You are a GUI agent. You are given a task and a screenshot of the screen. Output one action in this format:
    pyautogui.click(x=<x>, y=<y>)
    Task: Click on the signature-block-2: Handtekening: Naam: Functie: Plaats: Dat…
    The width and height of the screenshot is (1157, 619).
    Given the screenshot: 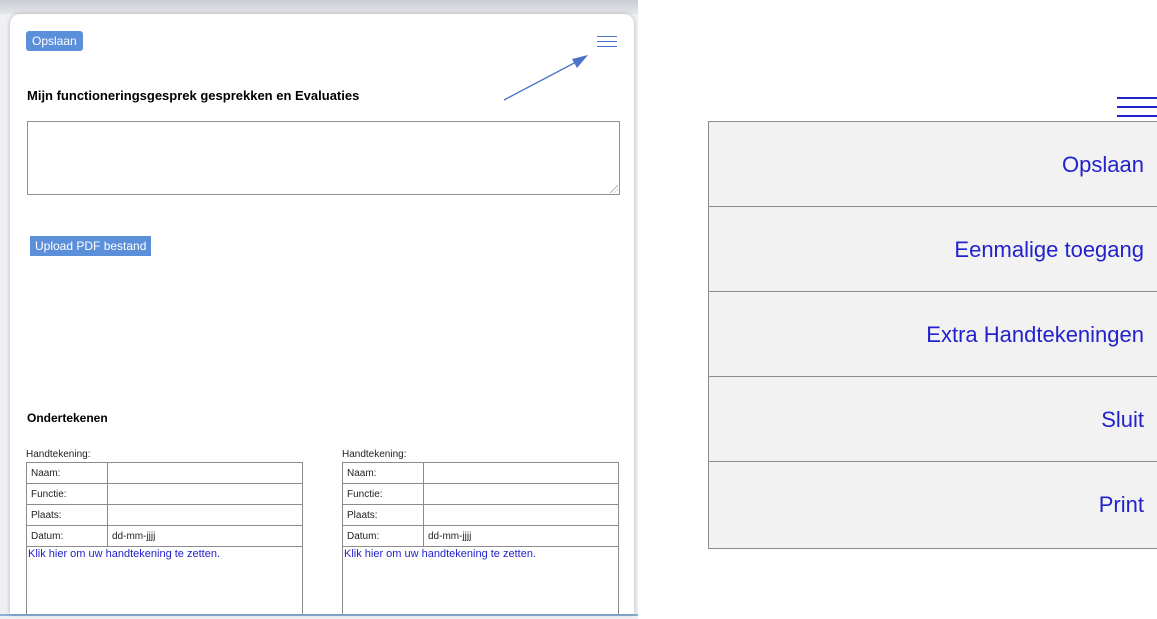 What is the action you would take?
    pyautogui.click(x=481, y=531)
    